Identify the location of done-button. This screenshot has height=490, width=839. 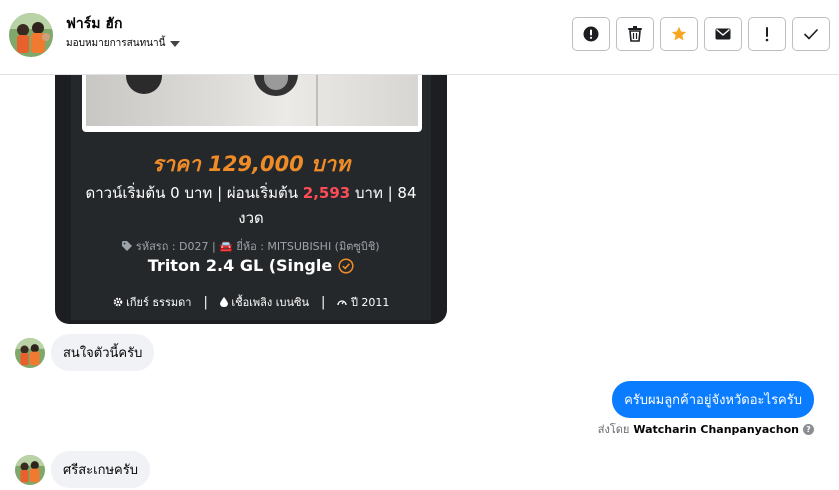
(811, 34).